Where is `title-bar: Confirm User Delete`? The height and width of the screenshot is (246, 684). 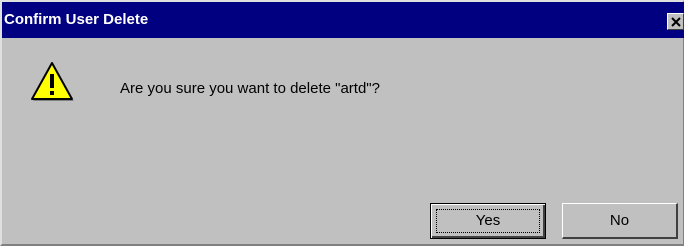 title-bar: Confirm User Delete is located at coordinates (343, 20).